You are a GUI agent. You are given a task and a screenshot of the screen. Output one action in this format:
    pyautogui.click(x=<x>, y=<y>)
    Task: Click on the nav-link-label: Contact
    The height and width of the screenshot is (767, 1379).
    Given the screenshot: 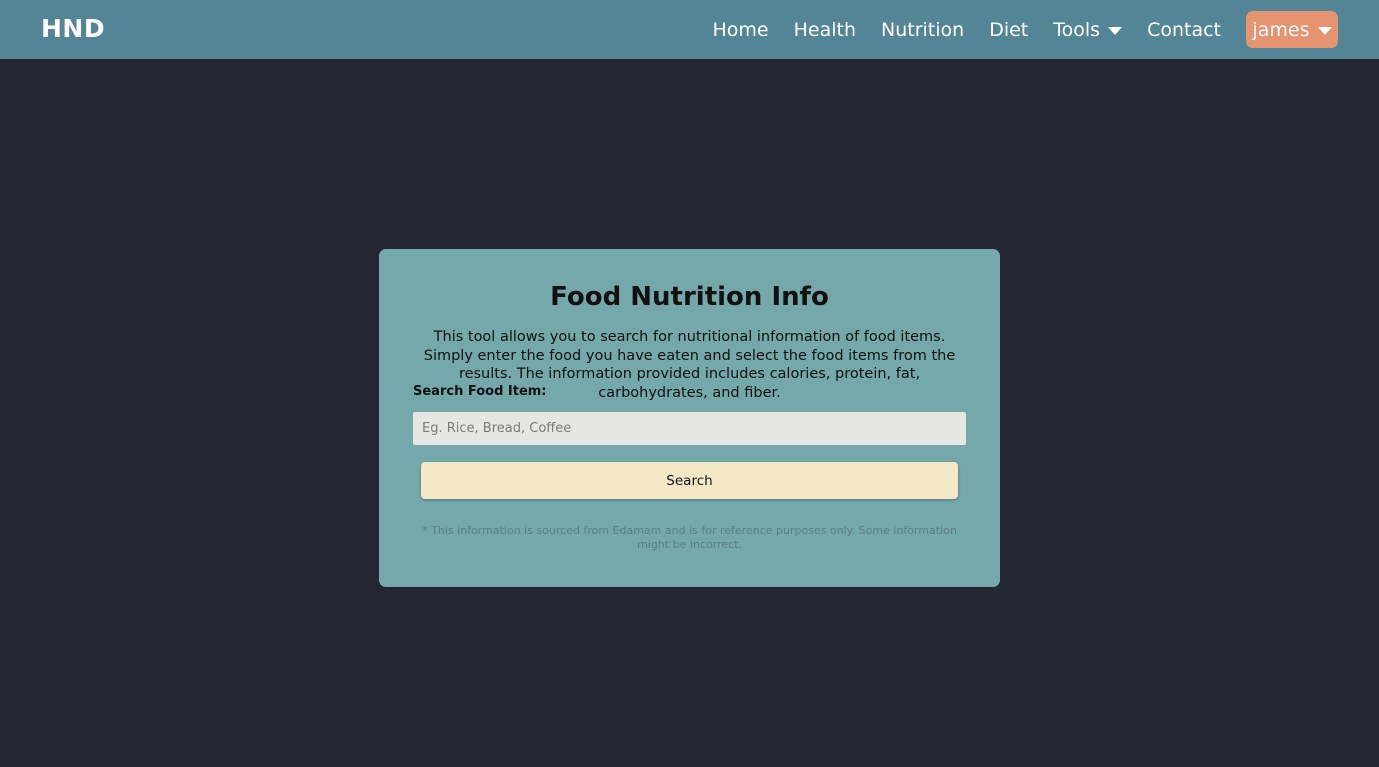 What is the action you would take?
    pyautogui.click(x=1184, y=29)
    